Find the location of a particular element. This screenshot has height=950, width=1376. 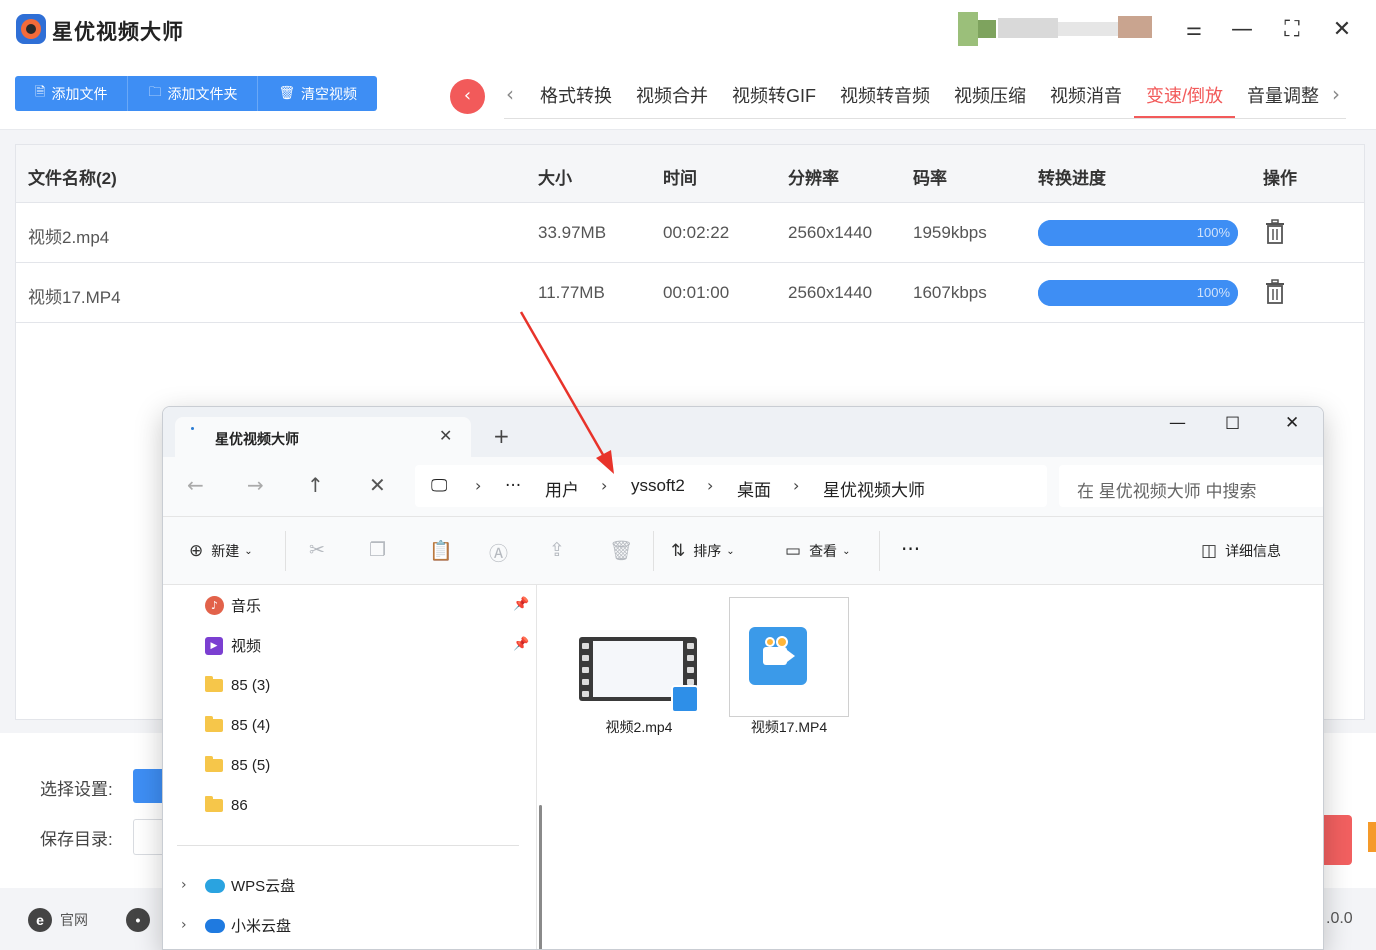

tab-close-icon: ✕ is located at coordinates (445, 435).